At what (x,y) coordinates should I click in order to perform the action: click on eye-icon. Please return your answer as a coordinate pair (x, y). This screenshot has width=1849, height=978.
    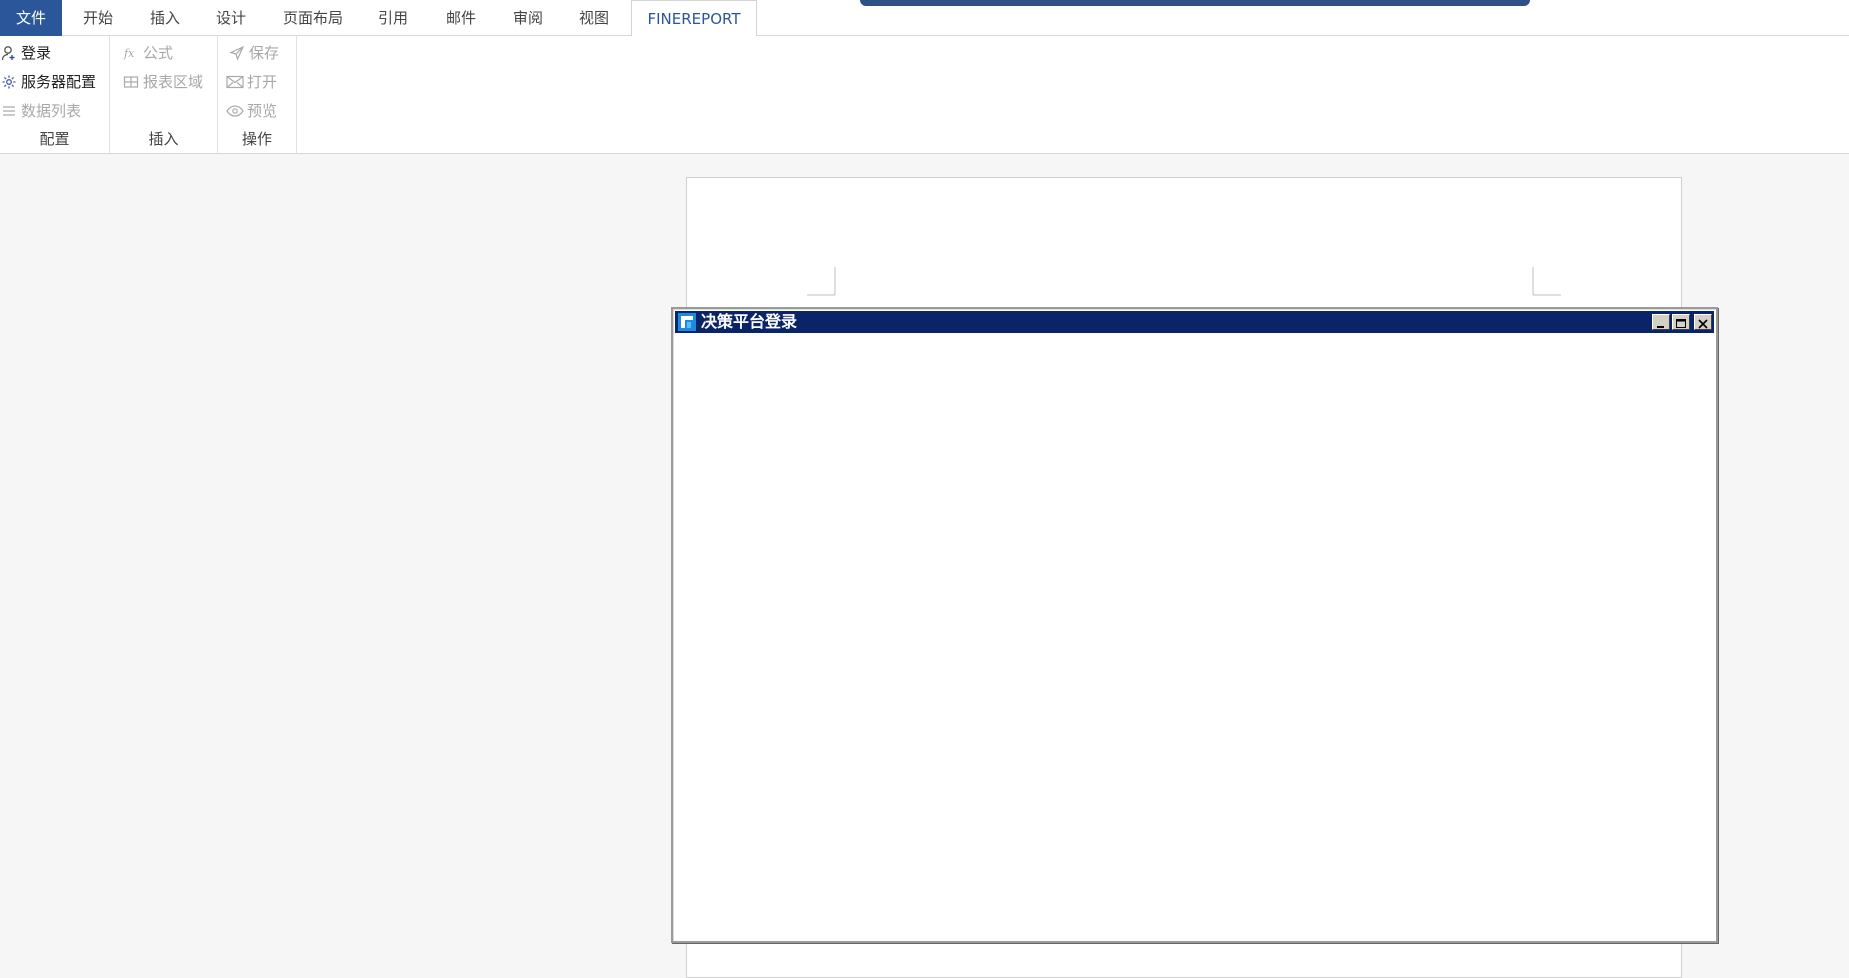
    Looking at the image, I should click on (235, 111).